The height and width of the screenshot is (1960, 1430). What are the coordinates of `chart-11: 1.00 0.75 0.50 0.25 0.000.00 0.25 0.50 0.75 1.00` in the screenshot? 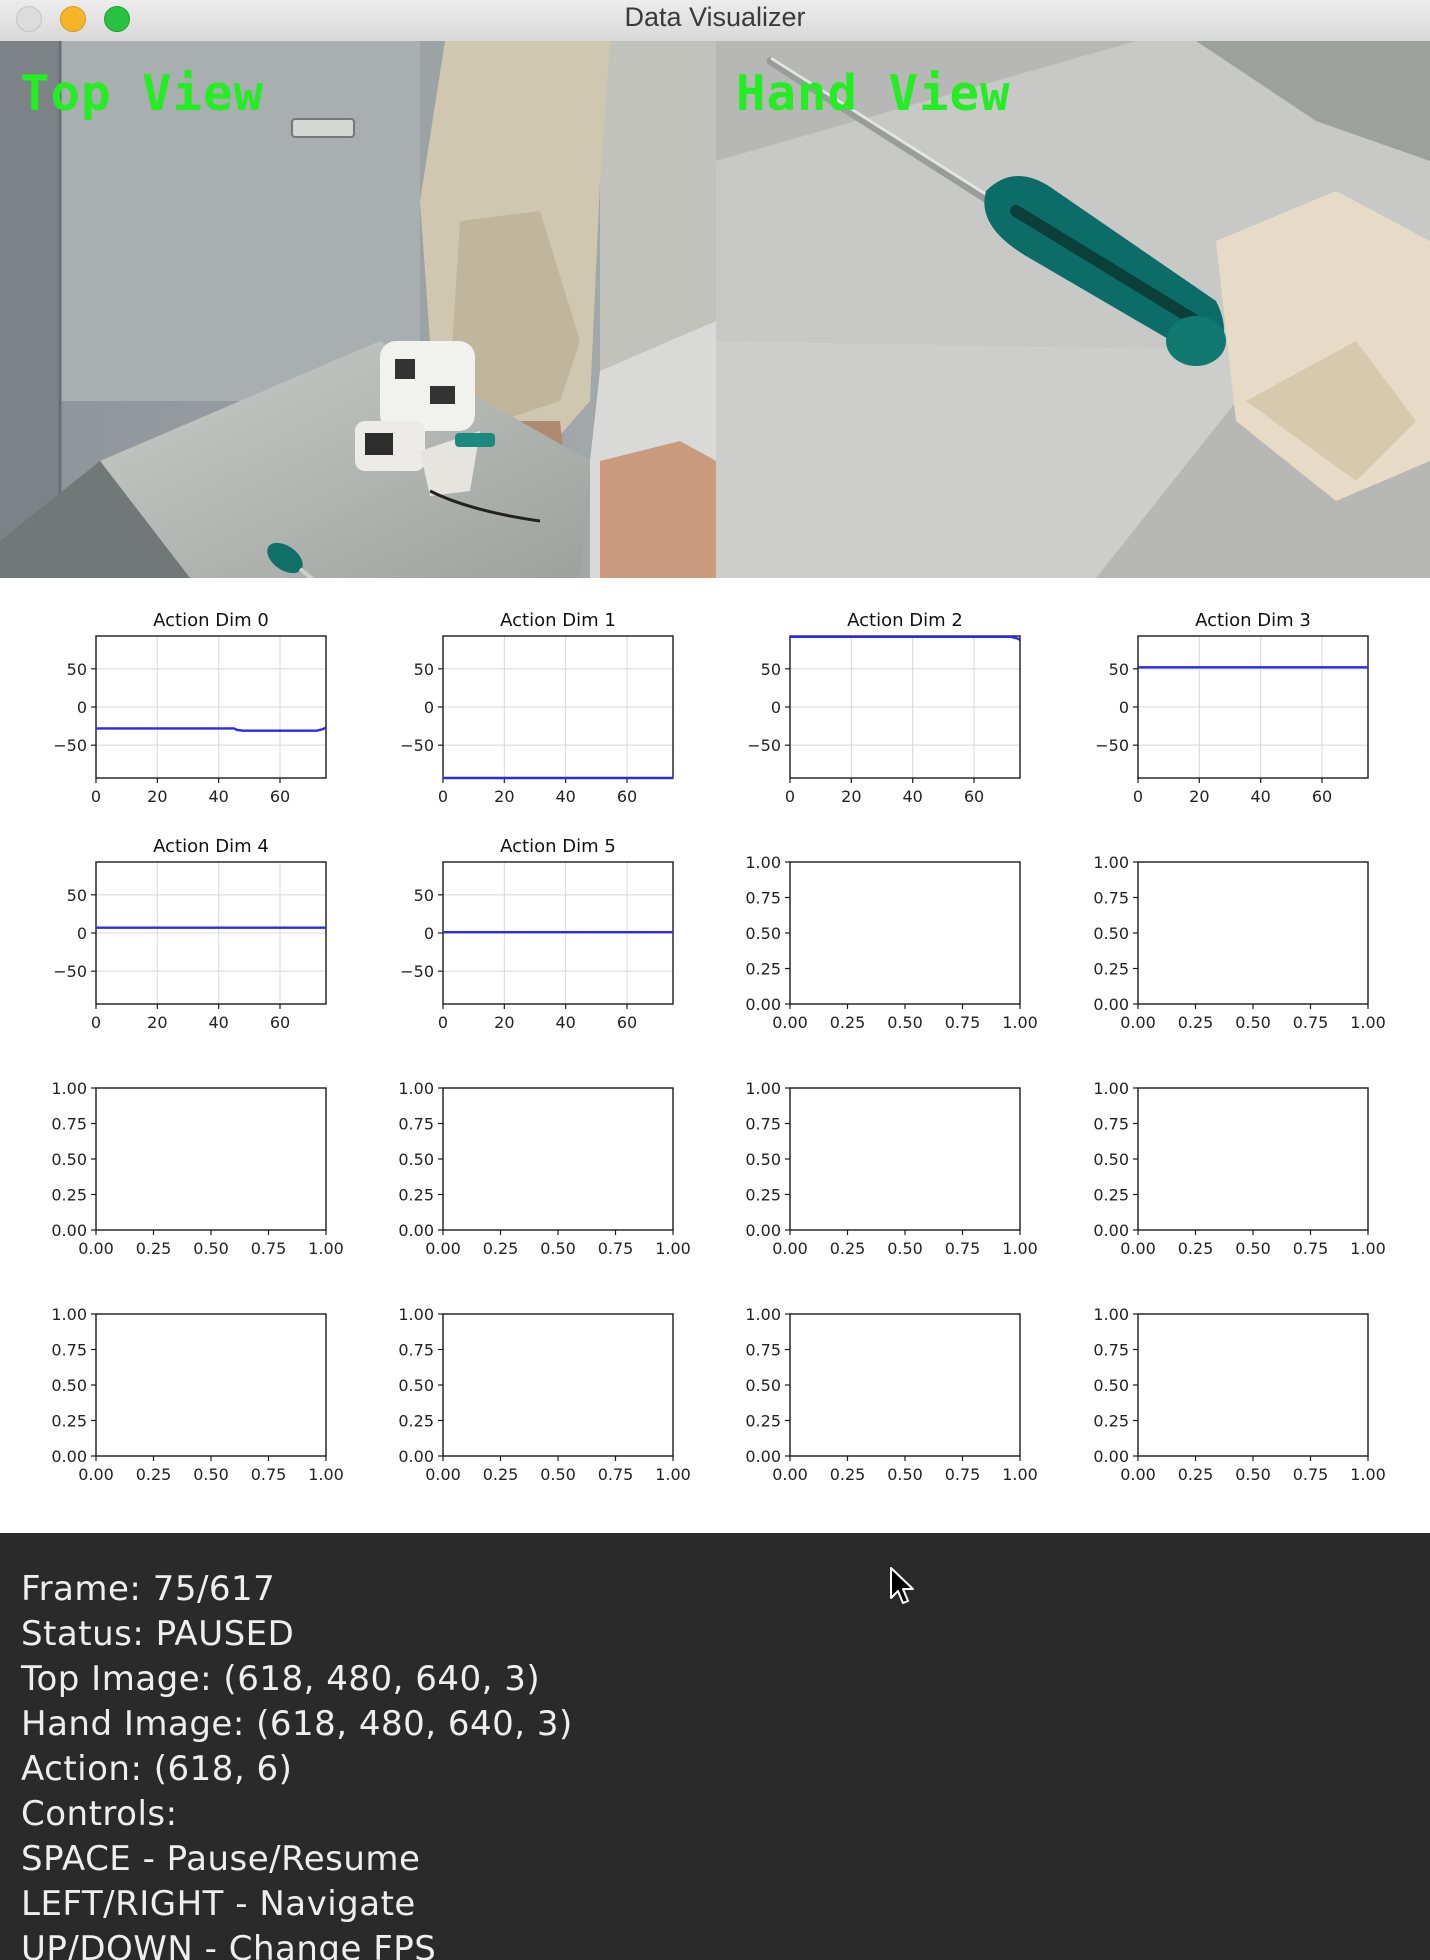 It's located at (1239, 1168).